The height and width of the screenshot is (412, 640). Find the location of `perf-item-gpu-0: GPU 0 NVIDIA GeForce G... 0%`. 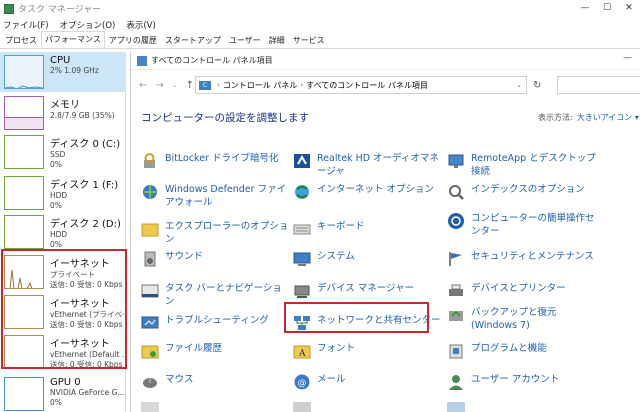

perf-item-gpu-0: GPU 0 NVIDIA GeForce G... 0% is located at coordinates (63, 393).